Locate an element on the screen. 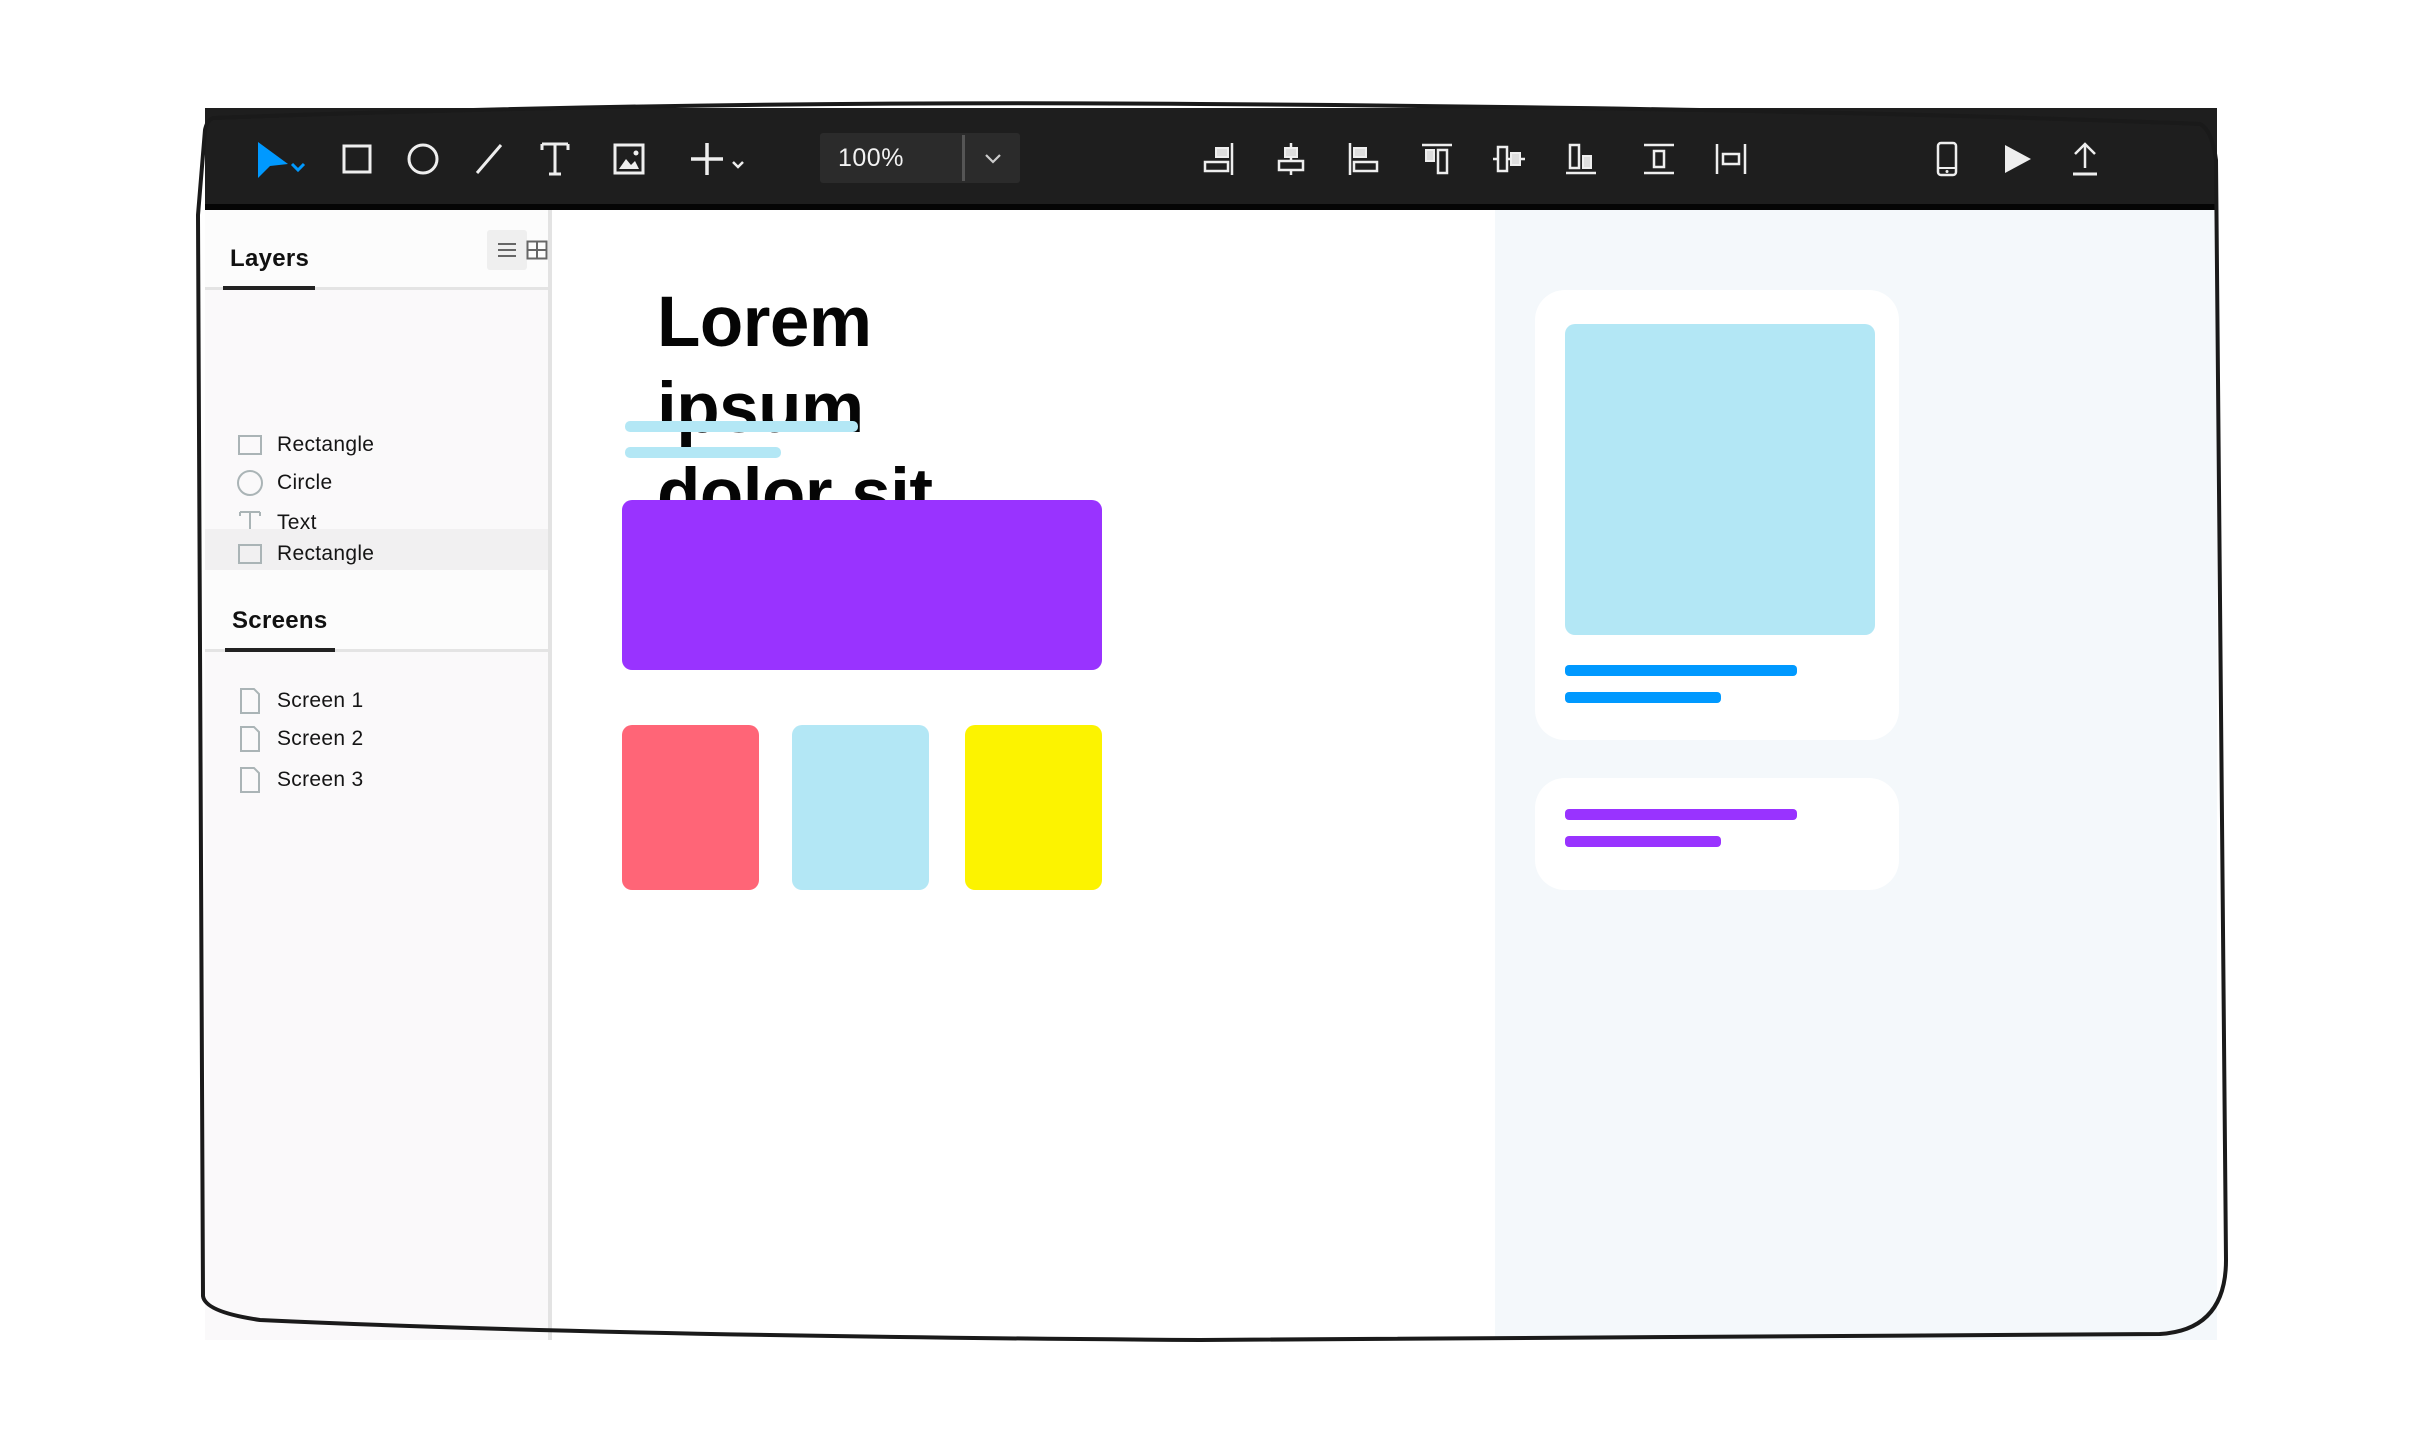  chevron-down-icon is located at coordinates (992, 159).